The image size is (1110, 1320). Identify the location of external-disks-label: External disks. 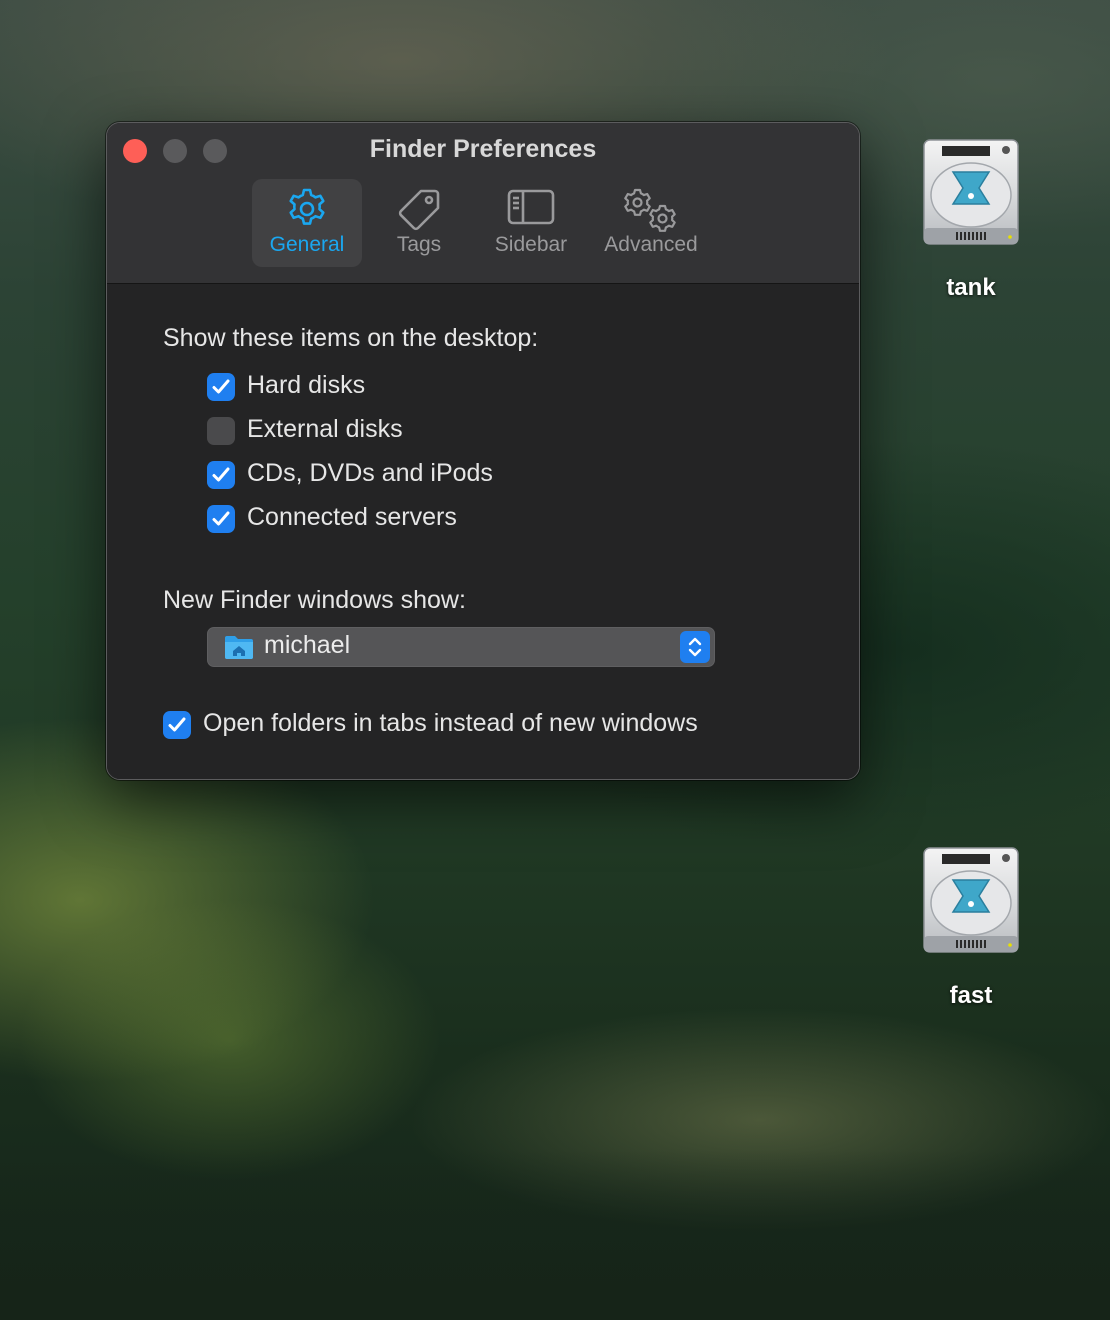
(325, 429).